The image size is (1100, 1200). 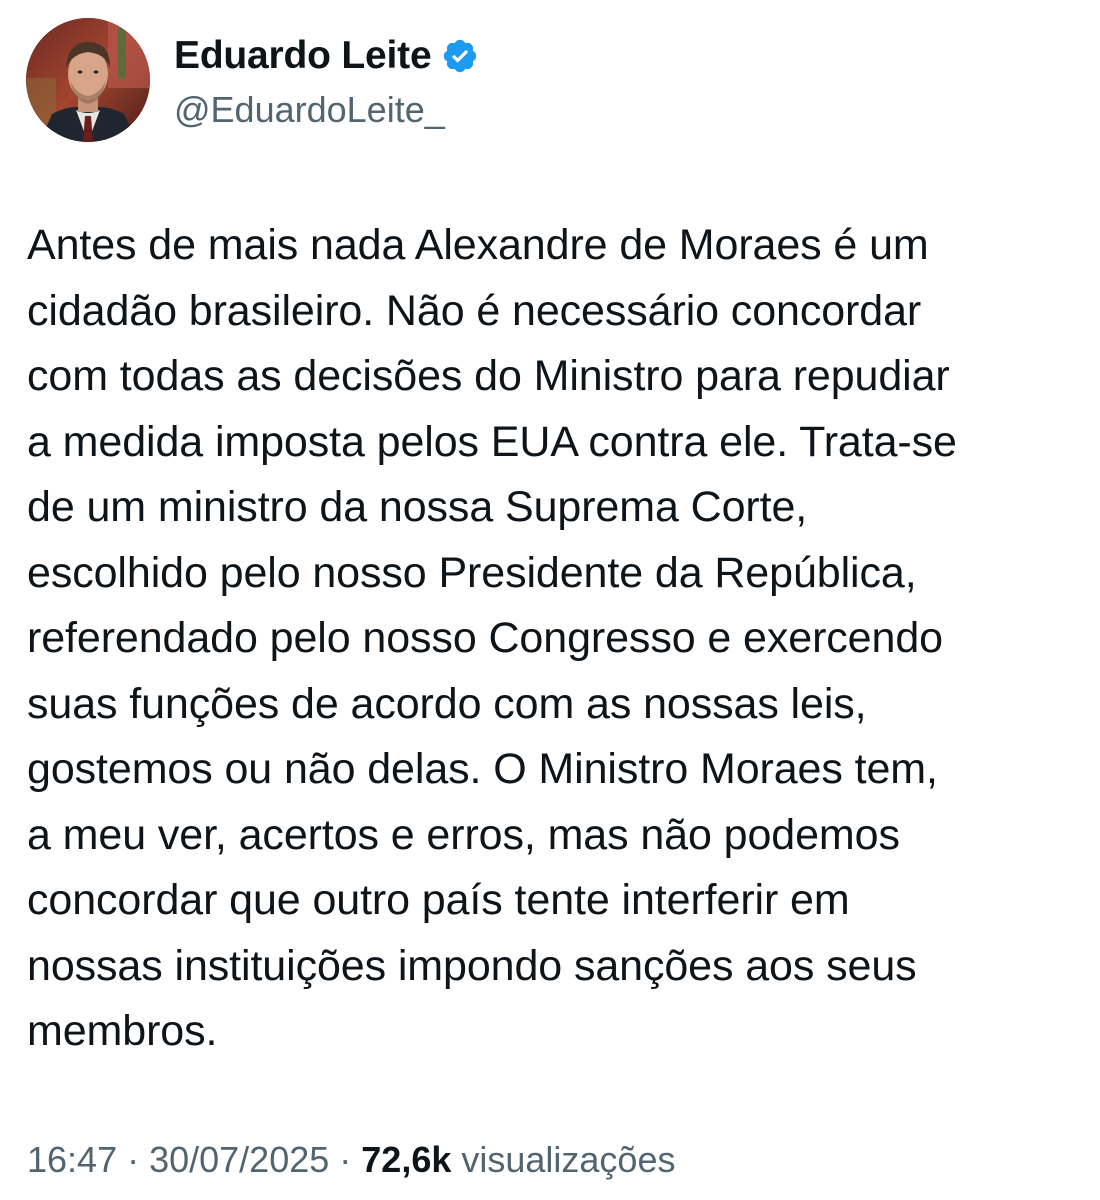 I want to click on name-row: Eduardo Leite, so click(x=326, y=56).